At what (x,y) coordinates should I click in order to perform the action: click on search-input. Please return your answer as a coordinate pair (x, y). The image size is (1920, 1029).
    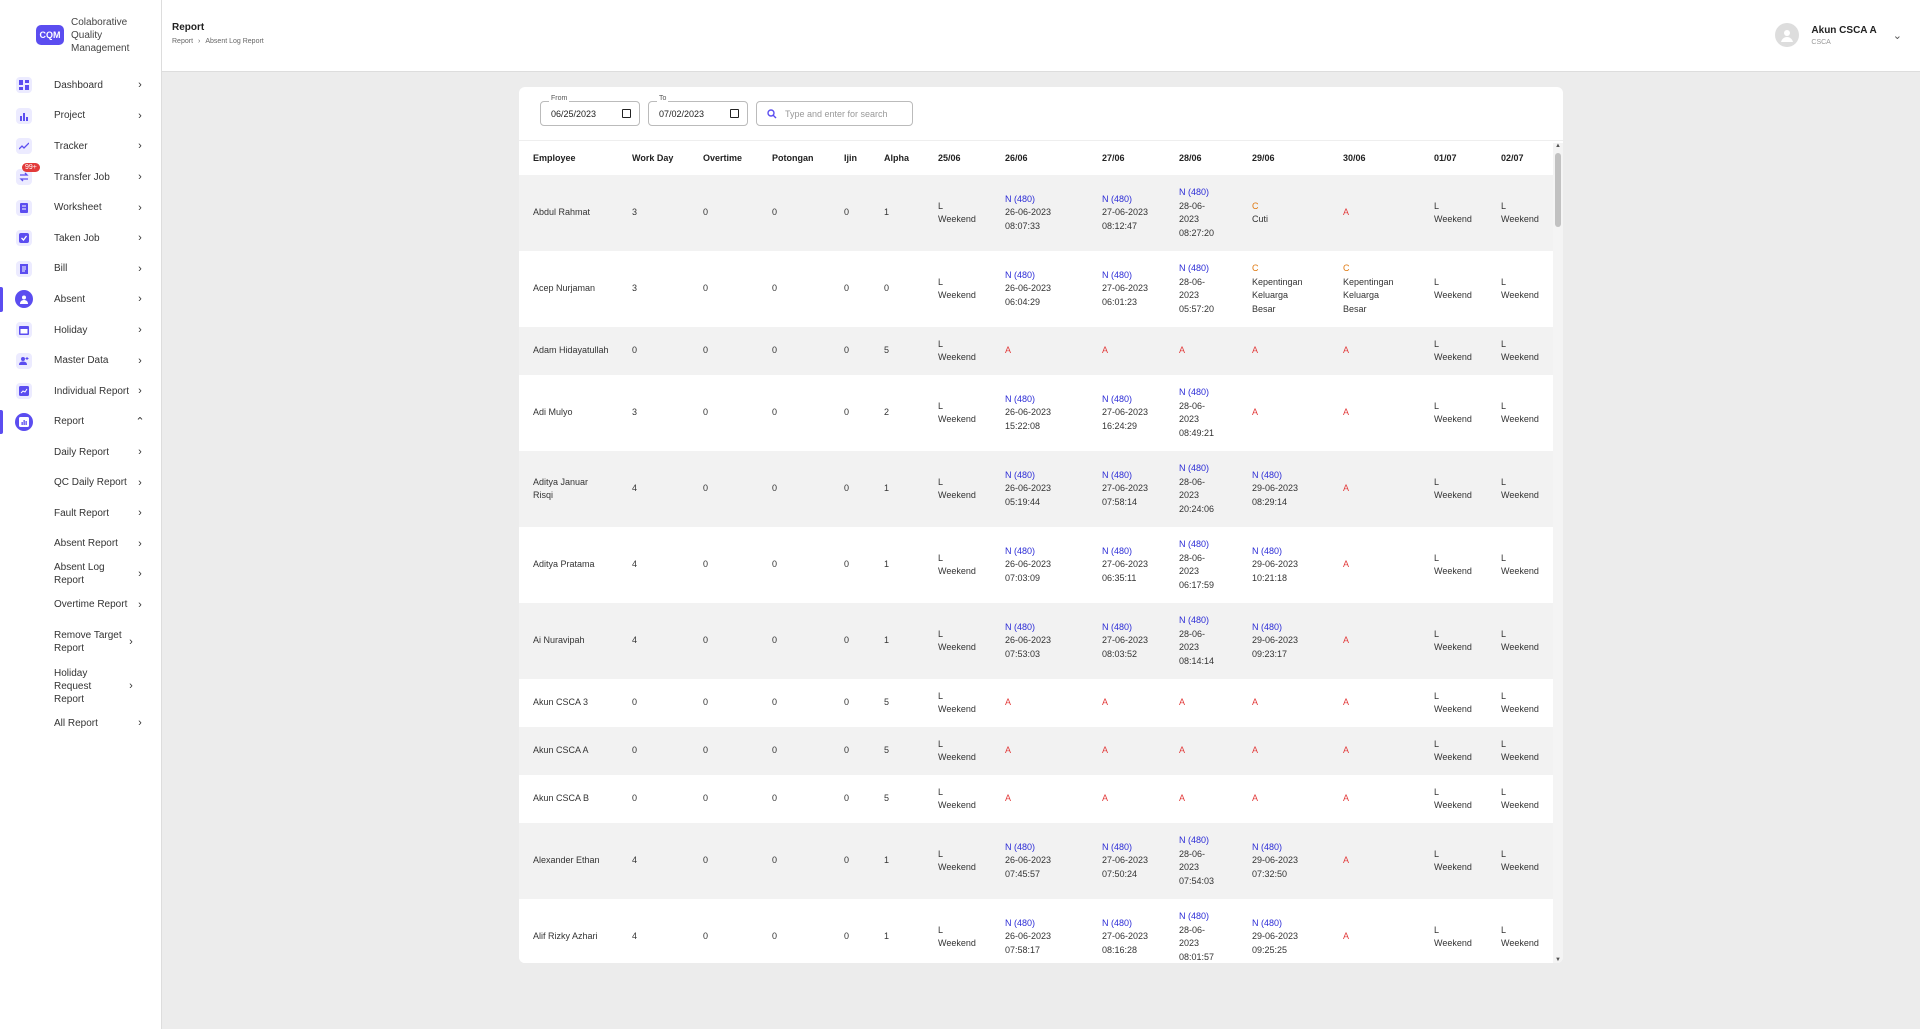
    Looking at the image, I should click on (845, 113).